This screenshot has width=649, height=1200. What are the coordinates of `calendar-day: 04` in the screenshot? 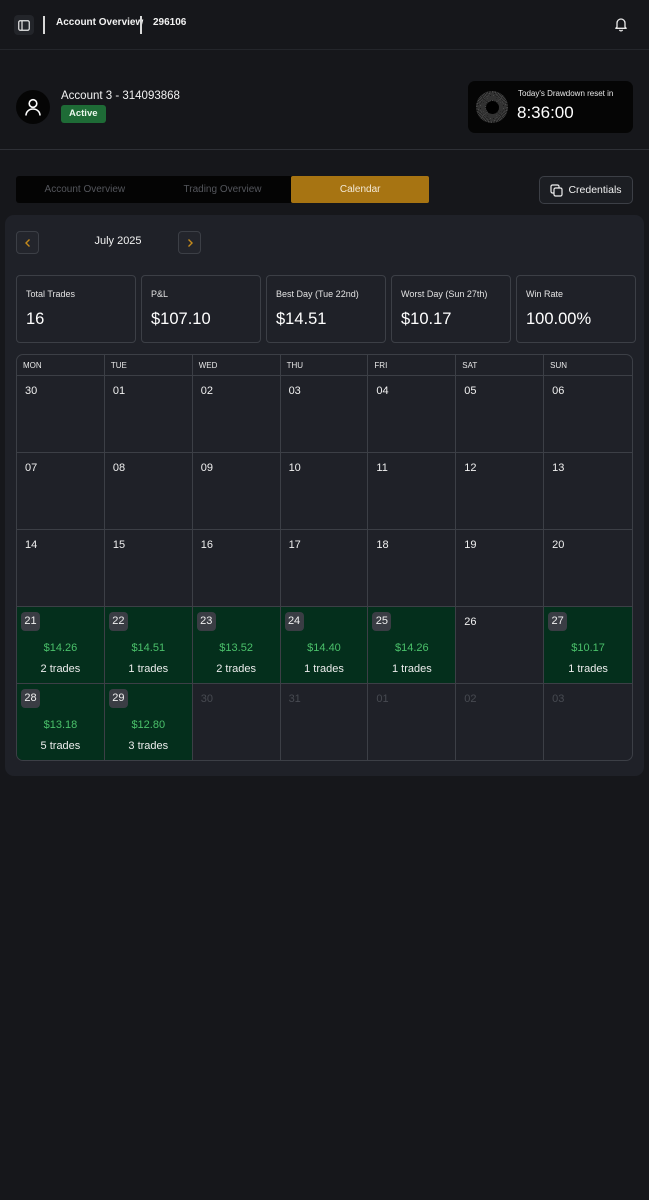 It's located at (412, 414).